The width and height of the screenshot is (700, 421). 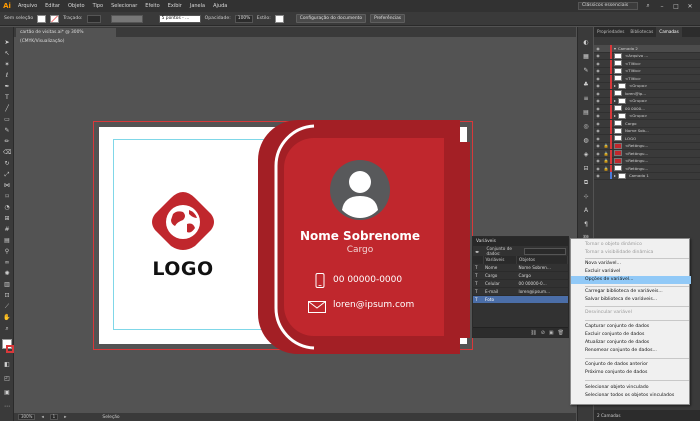 I want to click on shape-builder-tool-icon: ◔, so click(x=7, y=208).